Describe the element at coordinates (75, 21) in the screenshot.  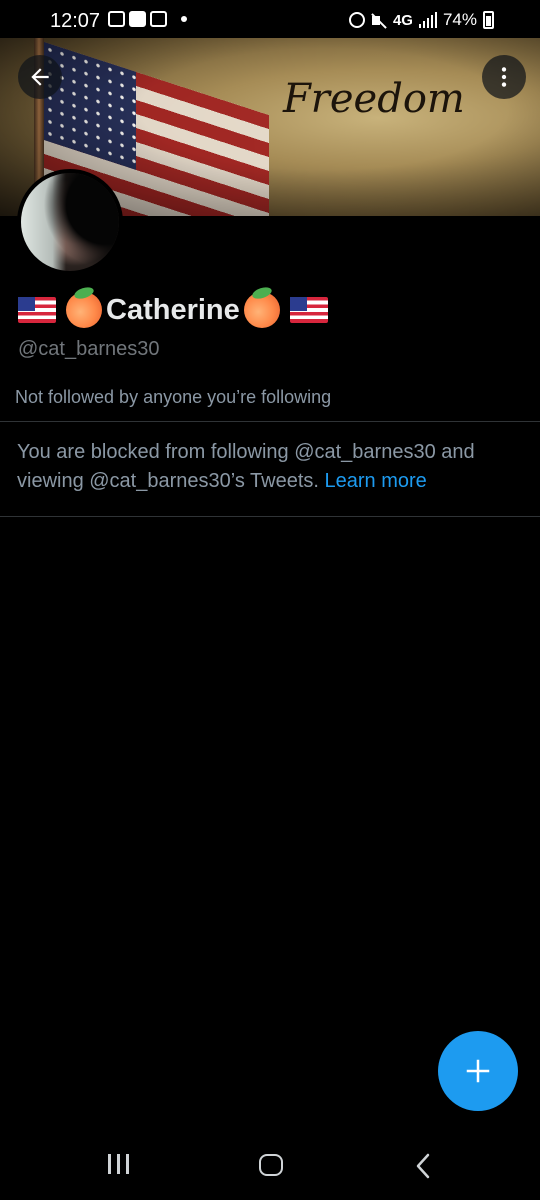
I see `status-time: 12:07` at that location.